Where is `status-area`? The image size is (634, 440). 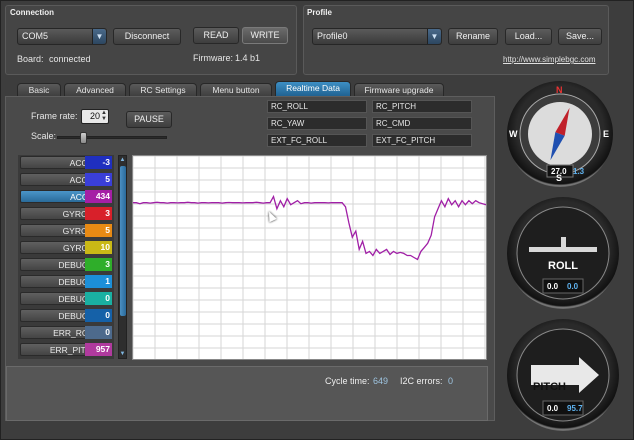
status-area is located at coordinates (247, 393).